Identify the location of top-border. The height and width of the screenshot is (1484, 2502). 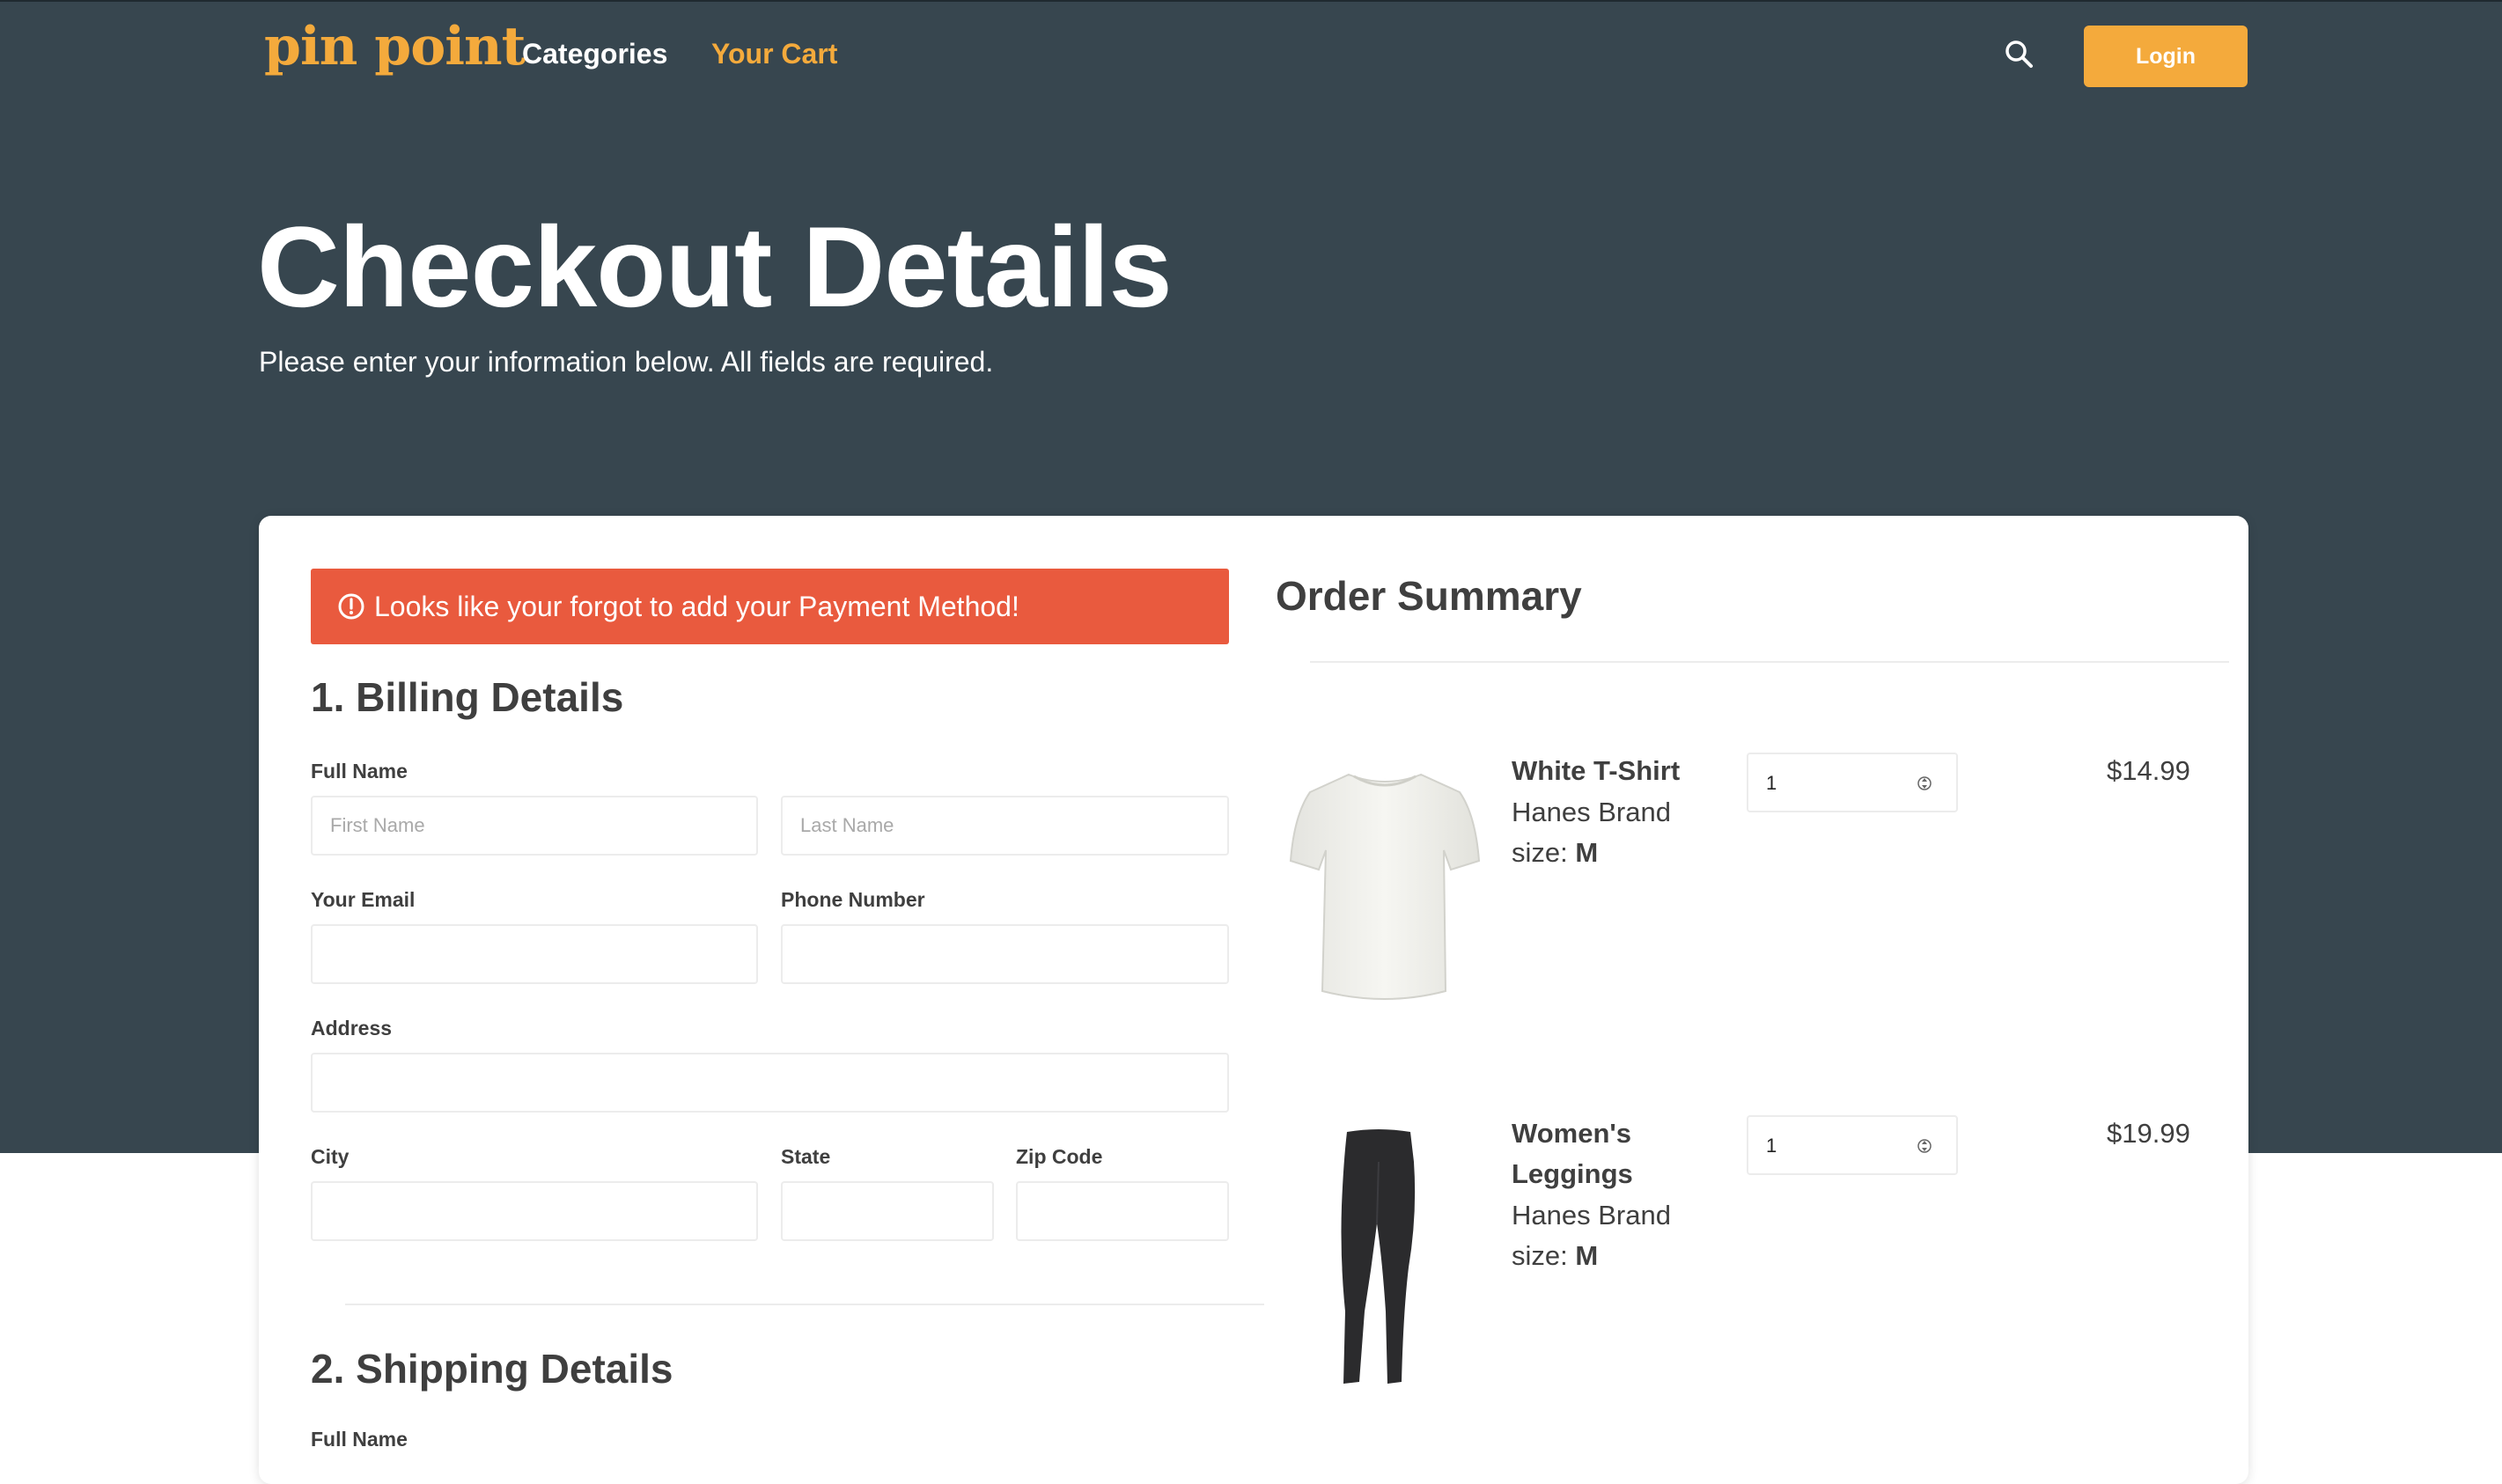
(1251, 1).